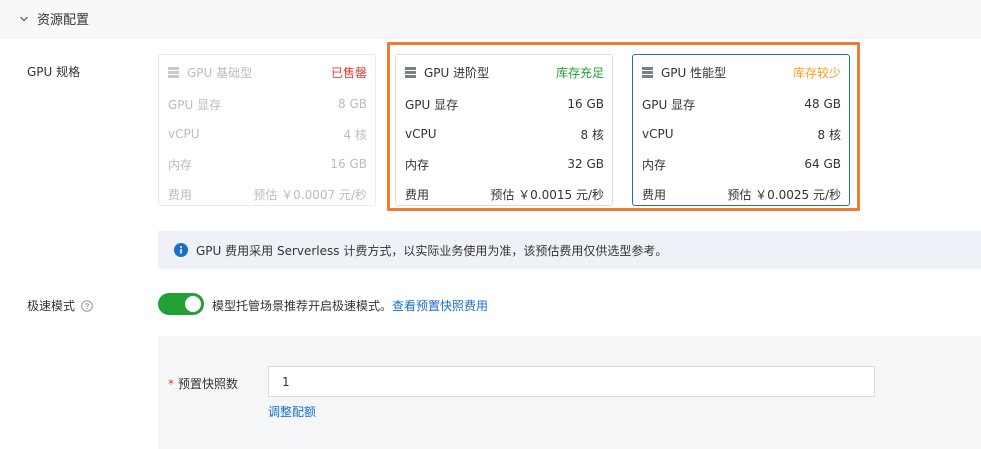  I want to click on toggle-knob, so click(193, 304).